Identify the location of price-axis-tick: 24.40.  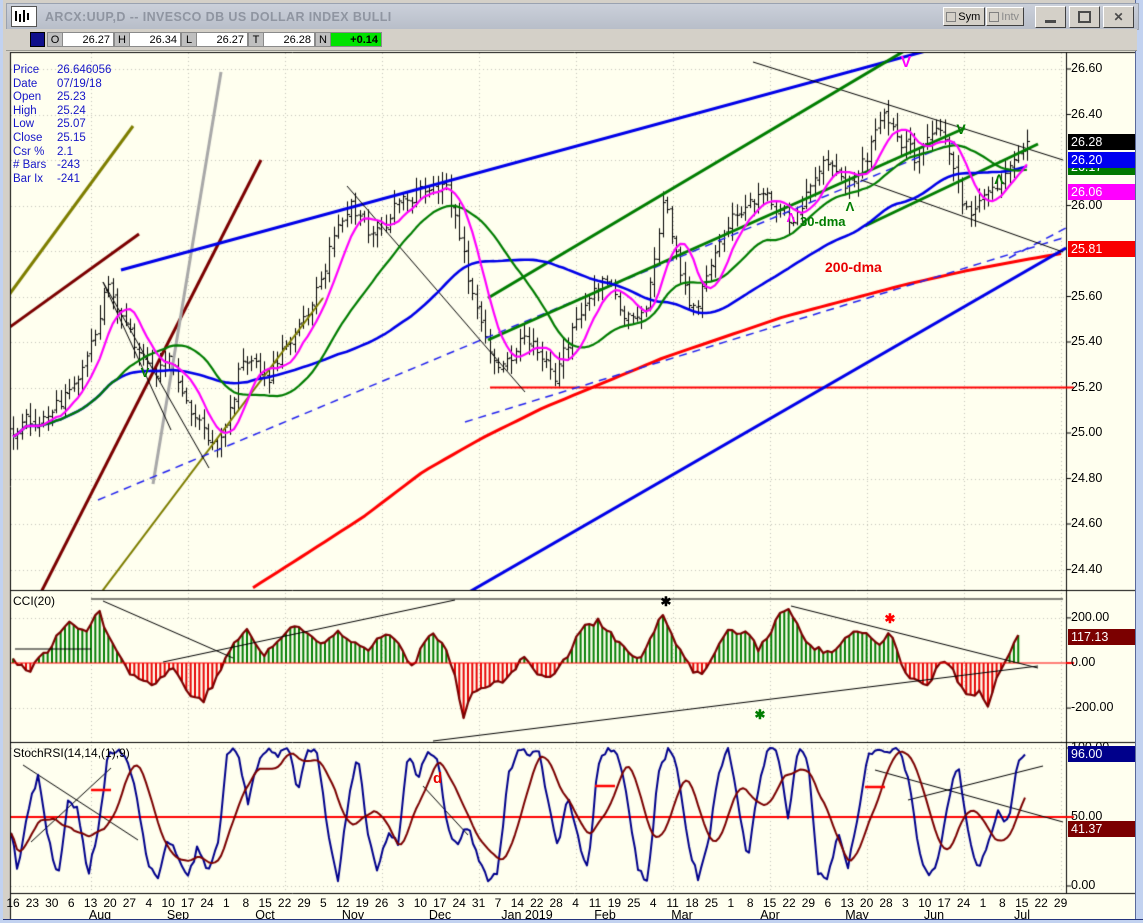
(1087, 568).